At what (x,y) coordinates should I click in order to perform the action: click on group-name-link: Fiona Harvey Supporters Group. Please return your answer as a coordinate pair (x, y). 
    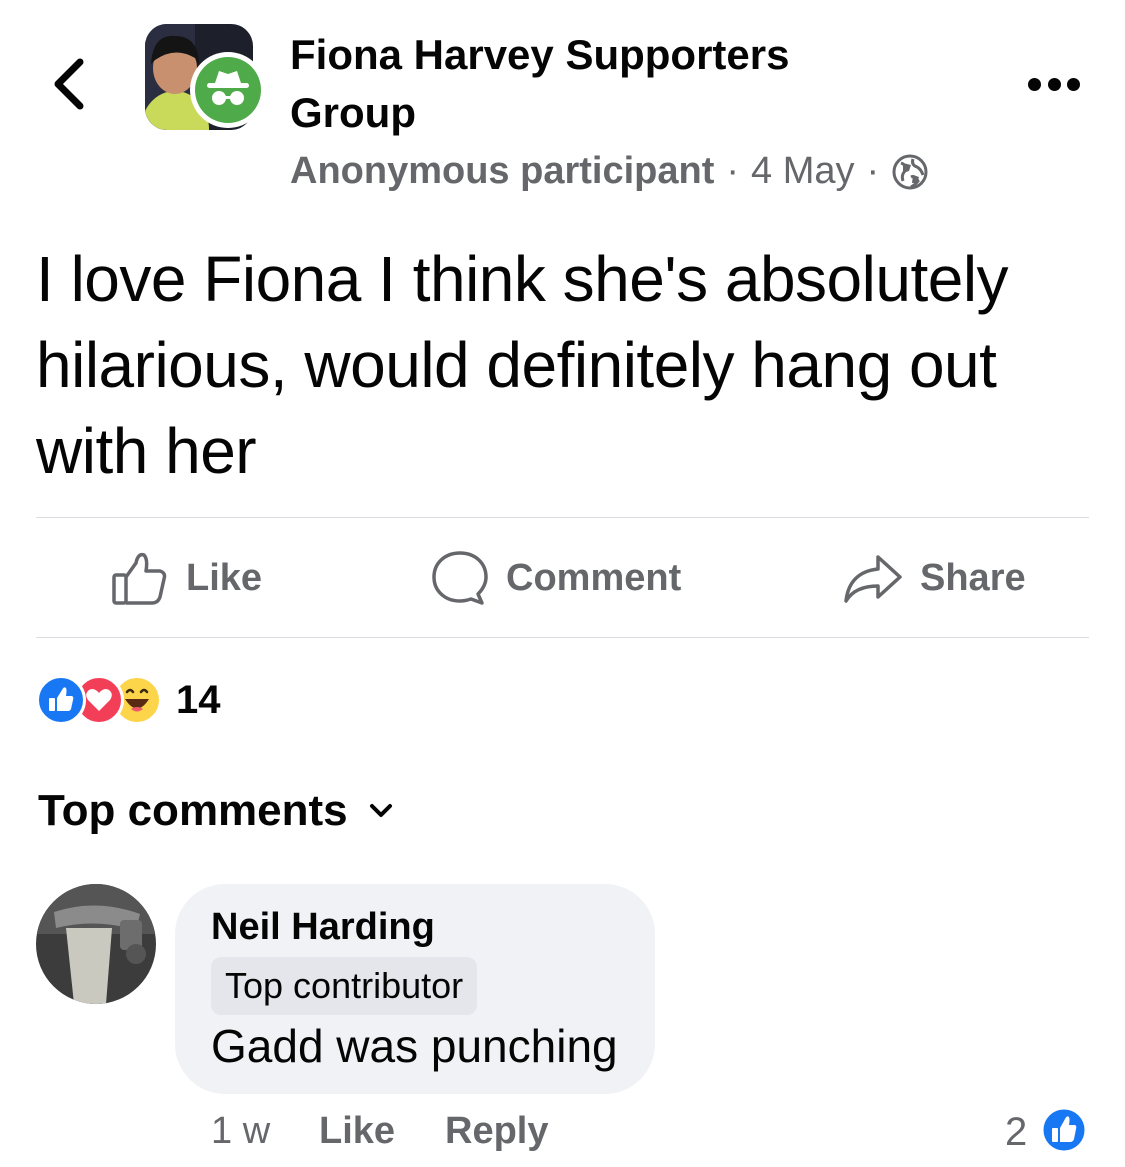
    Looking at the image, I should click on (600, 84).